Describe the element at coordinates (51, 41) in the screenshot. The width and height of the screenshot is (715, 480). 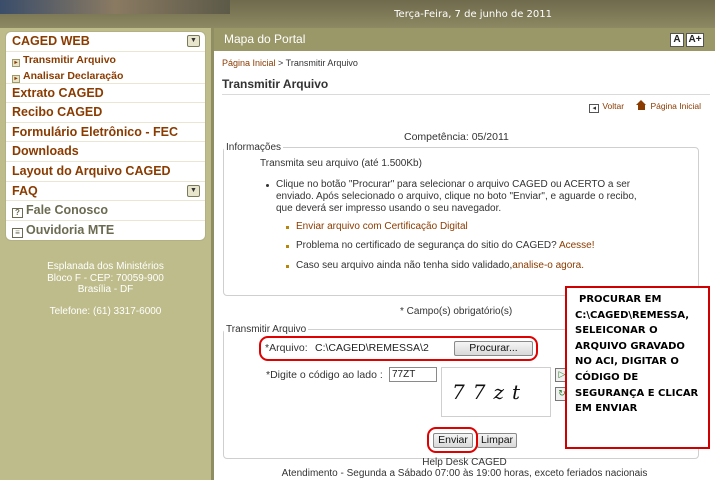
I see `sidebar-item-label: CAGED WEB` at that location.